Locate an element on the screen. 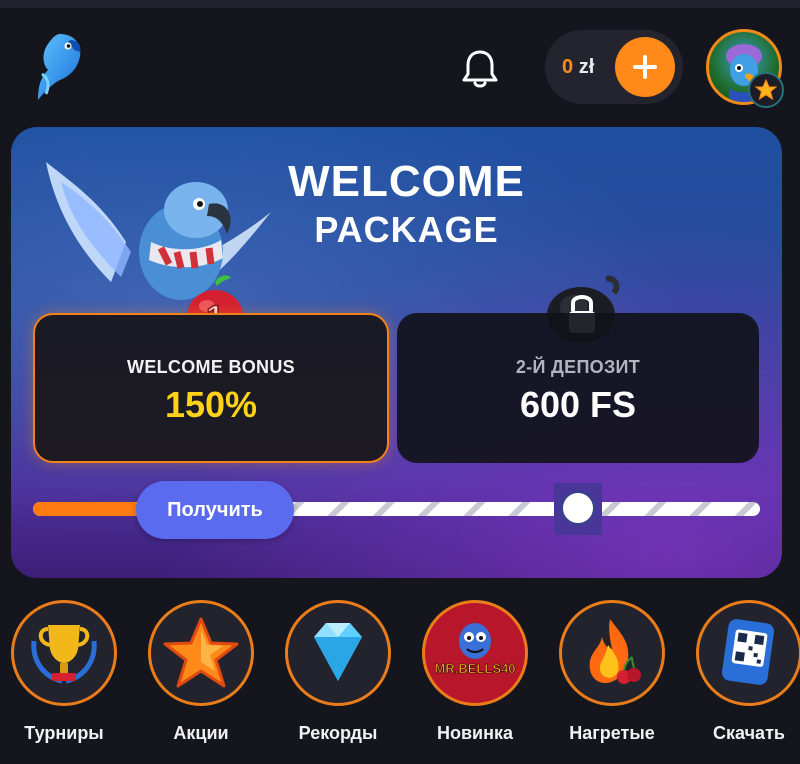  balance-currency: zł is located at coordinates (586, 66).